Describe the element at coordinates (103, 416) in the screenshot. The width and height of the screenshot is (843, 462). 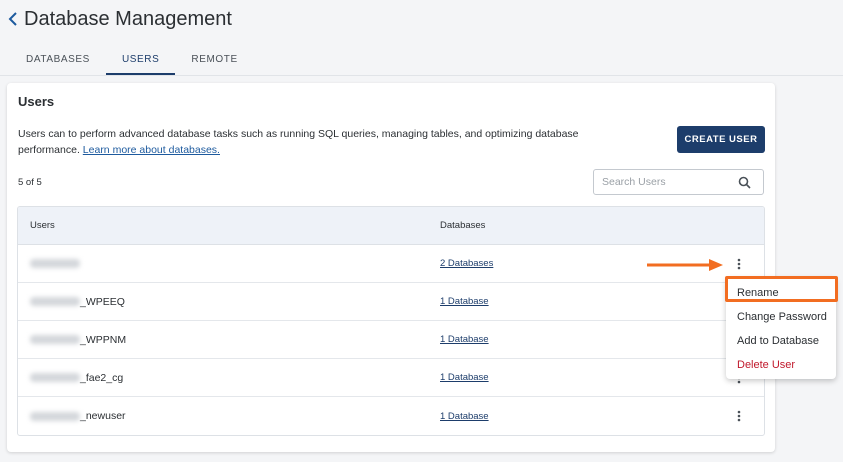
I see `user-name-suffix: _newuser` at that location.